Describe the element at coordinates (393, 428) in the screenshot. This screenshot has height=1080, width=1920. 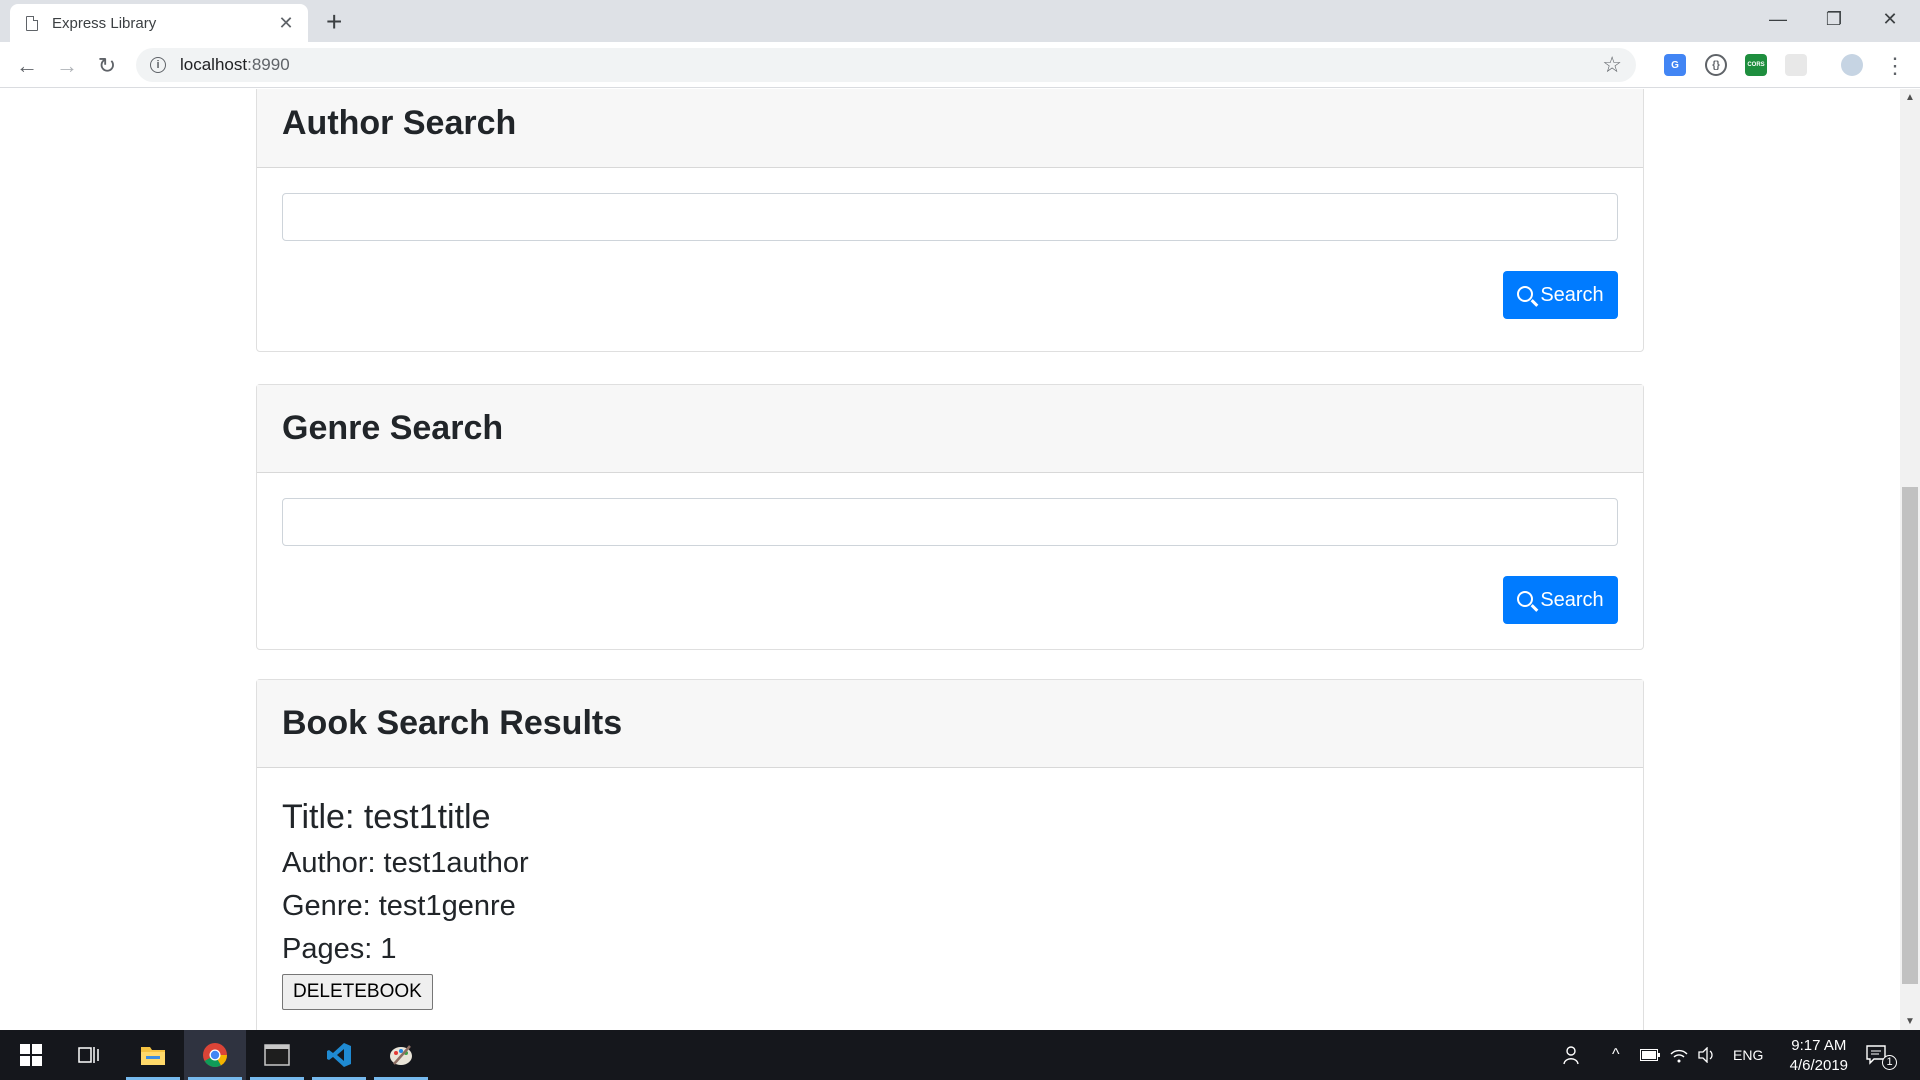
I see `genre-search-heading: Genre Search` at that location.